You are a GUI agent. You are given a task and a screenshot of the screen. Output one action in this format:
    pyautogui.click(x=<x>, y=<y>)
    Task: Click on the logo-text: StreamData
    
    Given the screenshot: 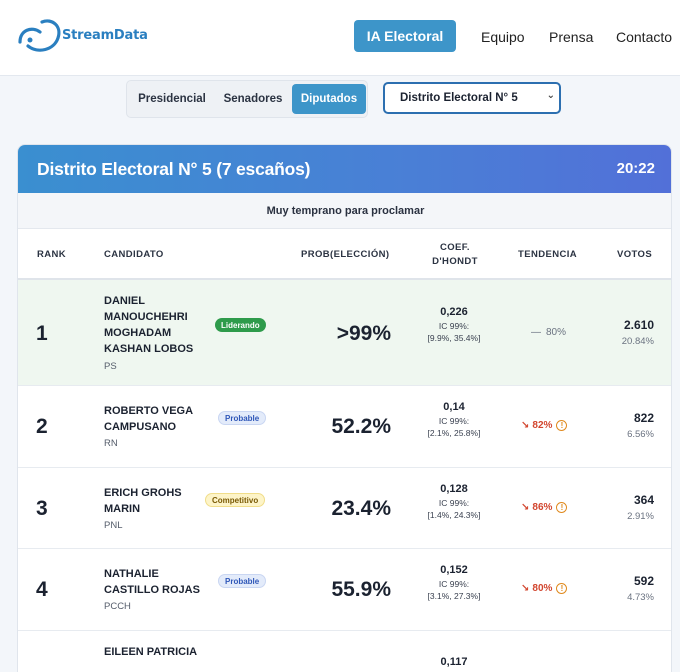 What is the action you would take?
    pyautogui.click(x=105, y=35)
    